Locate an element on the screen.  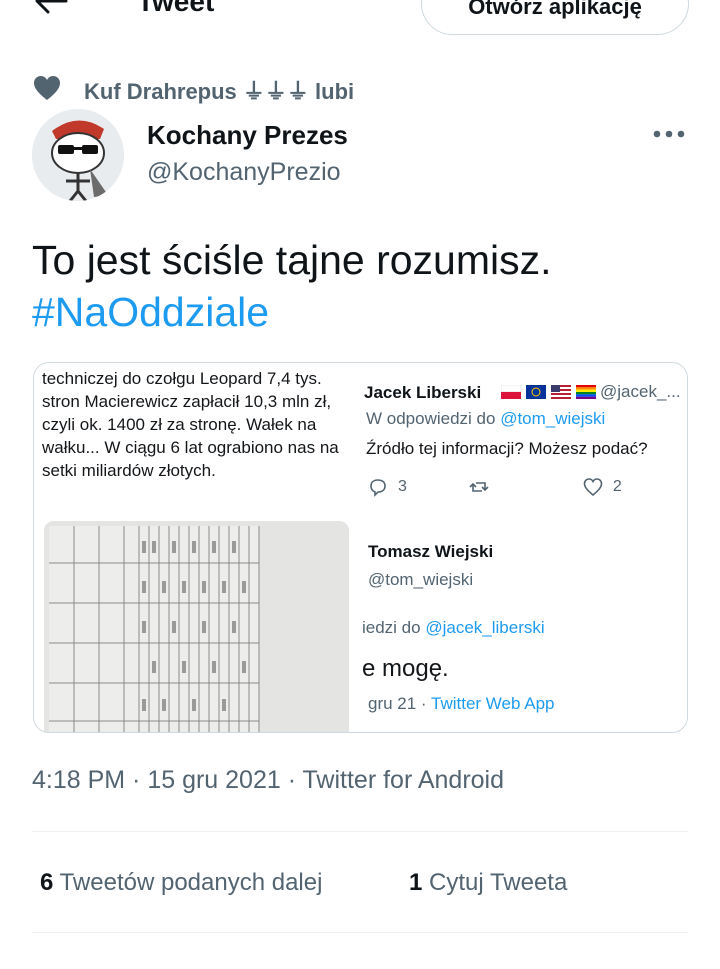
retweet-icon is located at coordinates (479, 487).